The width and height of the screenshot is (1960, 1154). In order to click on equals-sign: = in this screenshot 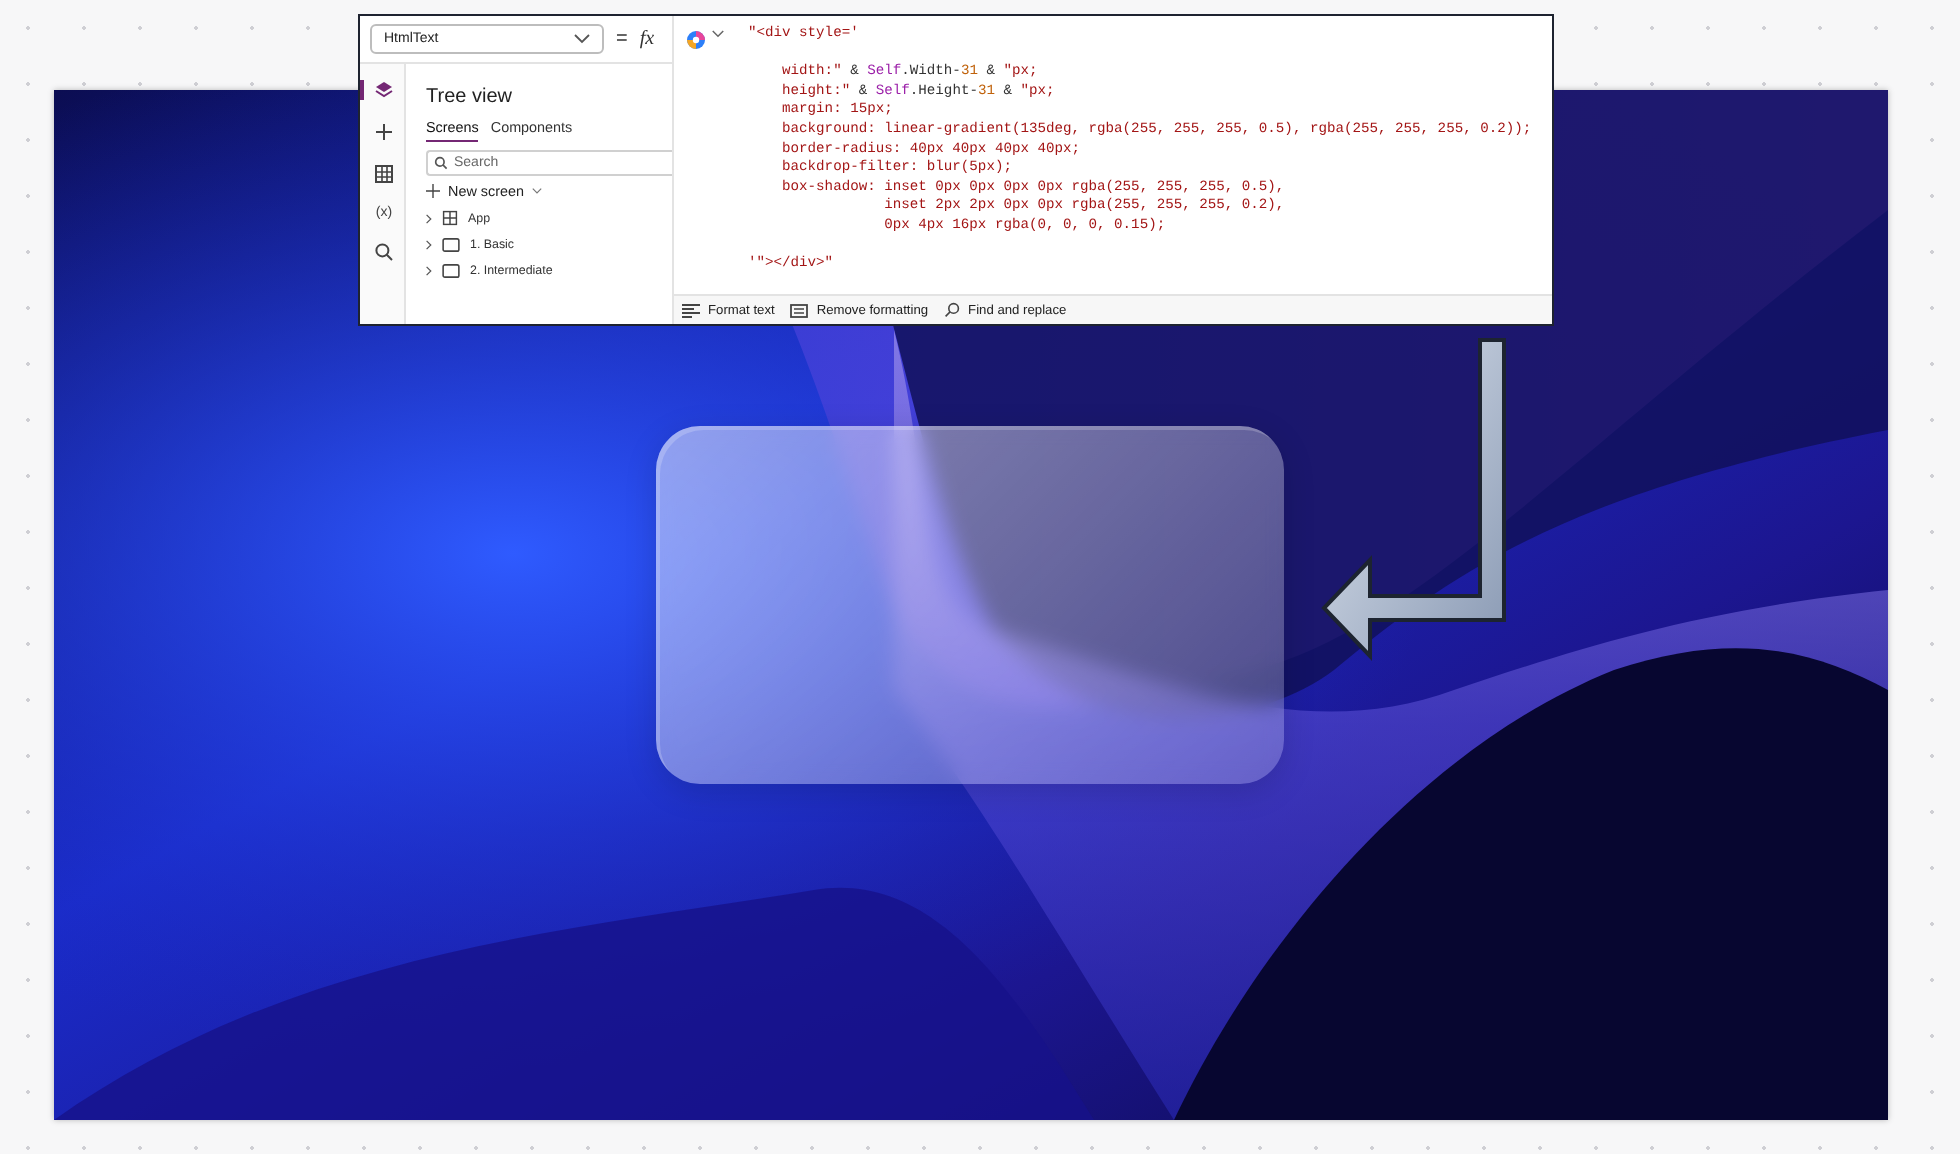, I will do `click(622, 39)`.